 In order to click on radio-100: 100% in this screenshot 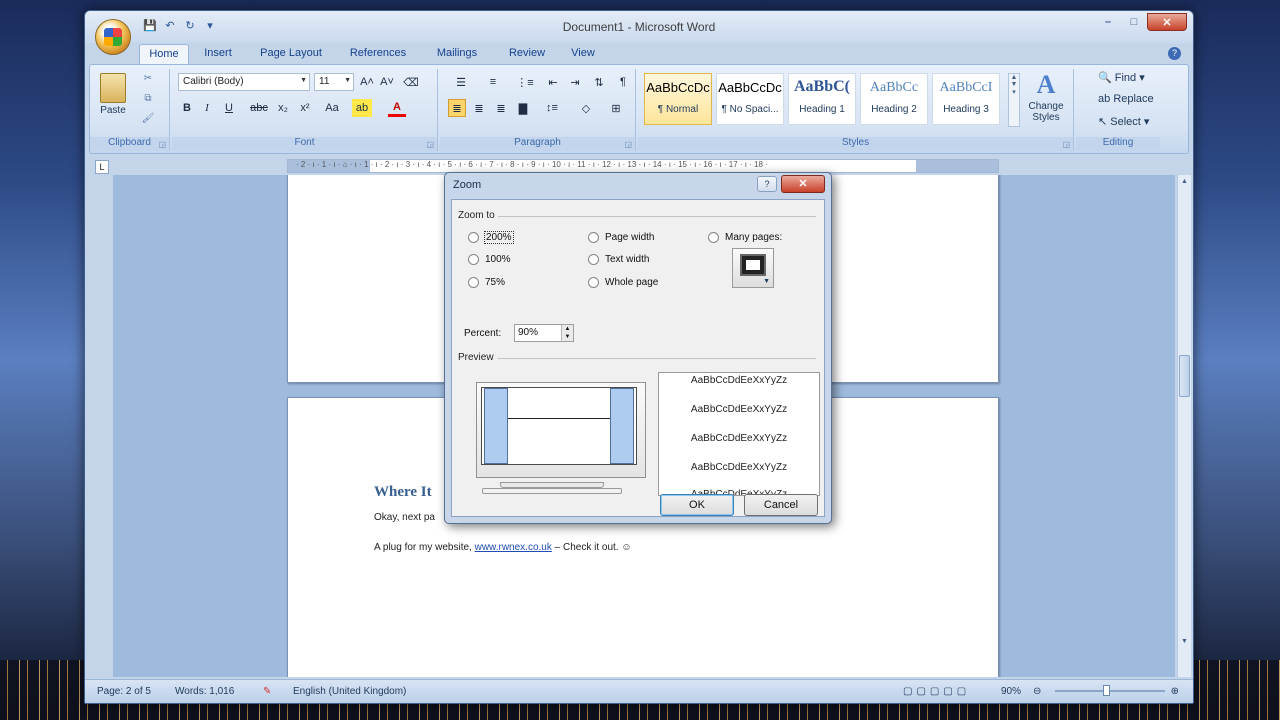, I will do `click(489, 259)`.